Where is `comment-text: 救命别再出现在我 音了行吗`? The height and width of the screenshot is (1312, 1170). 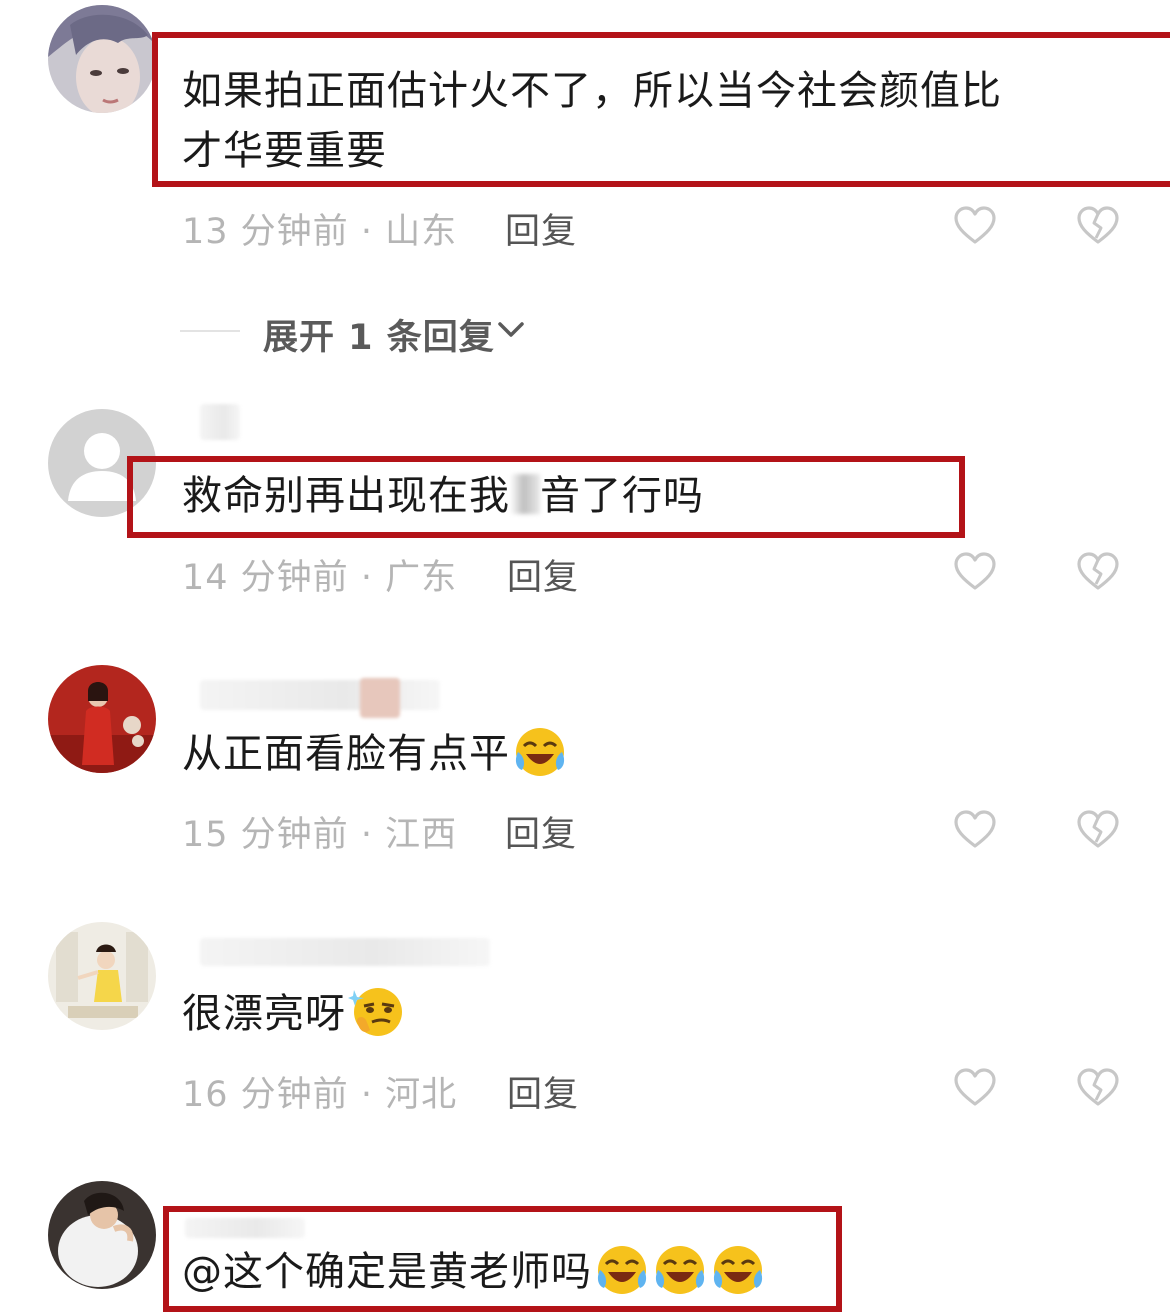 comment-text: 救命别再出现在我 音了行吗 is located at coordinates (443, 496).